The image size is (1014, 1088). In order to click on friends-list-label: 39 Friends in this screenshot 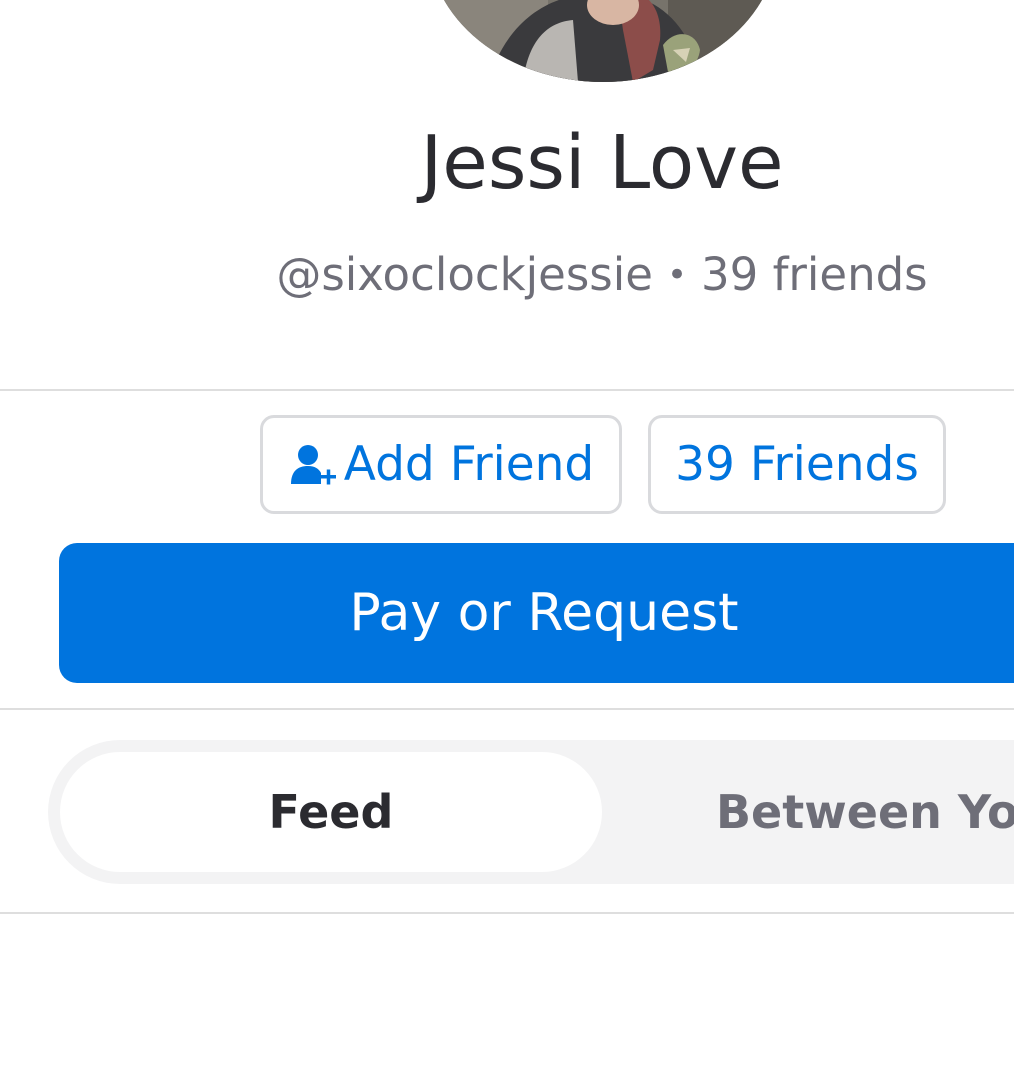, I will do `click(797, 464)`.